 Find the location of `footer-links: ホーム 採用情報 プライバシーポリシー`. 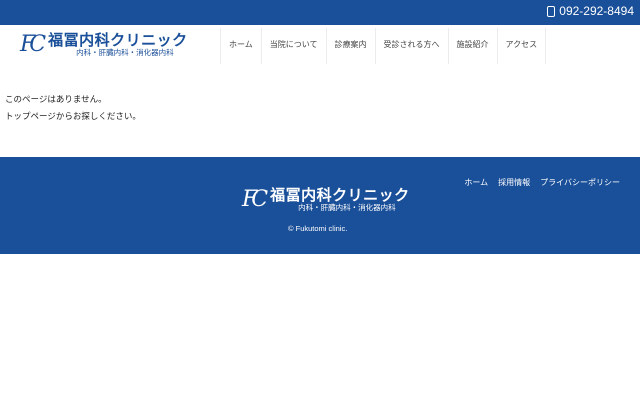

footer-links: ホーム 採用情報 プライバシーポリシー is located at coordinates (542, 182).